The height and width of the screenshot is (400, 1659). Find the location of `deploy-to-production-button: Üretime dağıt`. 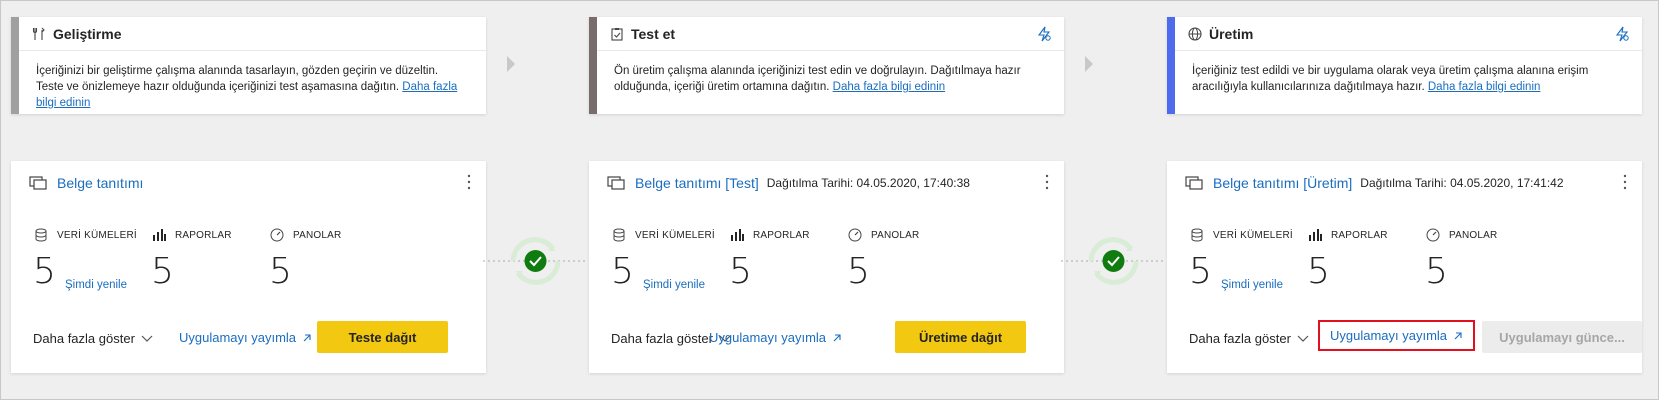

deploy-to-production-button: Üretime dağıt is located at coordinates (960, 337).